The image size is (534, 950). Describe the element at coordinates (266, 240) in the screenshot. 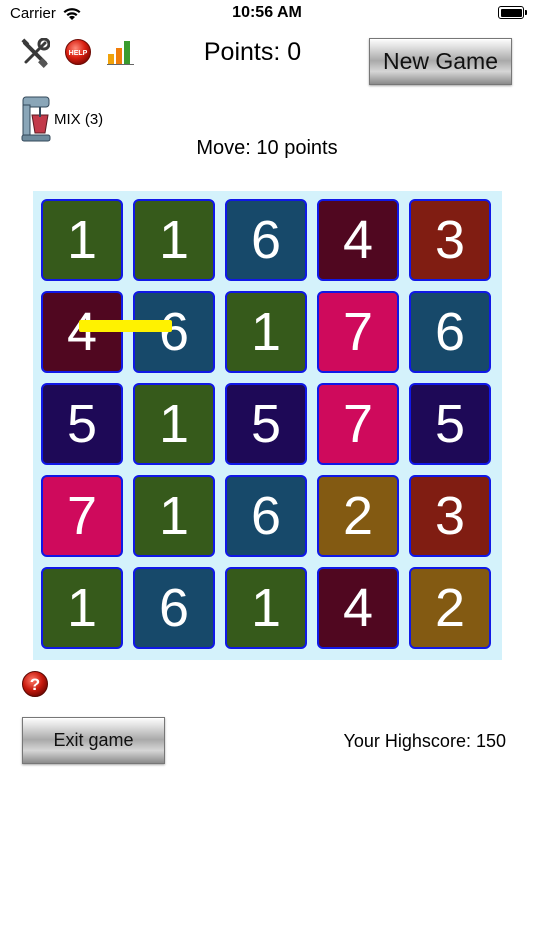

I see `tile-r1-c3: 6` at that location.